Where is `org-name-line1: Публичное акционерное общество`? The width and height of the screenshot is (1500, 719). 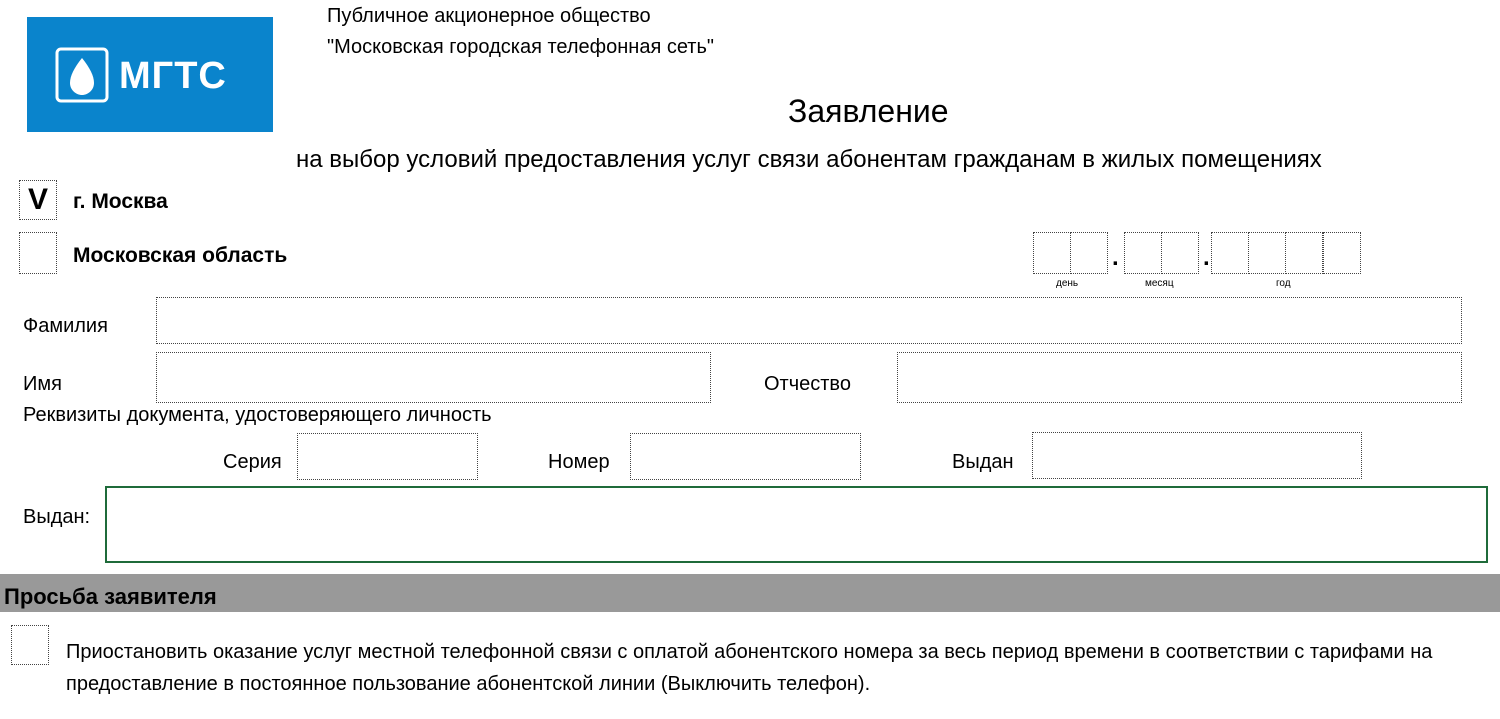 org-name-line1: Публичное акционерное общество is located at coordinates (489, 16).